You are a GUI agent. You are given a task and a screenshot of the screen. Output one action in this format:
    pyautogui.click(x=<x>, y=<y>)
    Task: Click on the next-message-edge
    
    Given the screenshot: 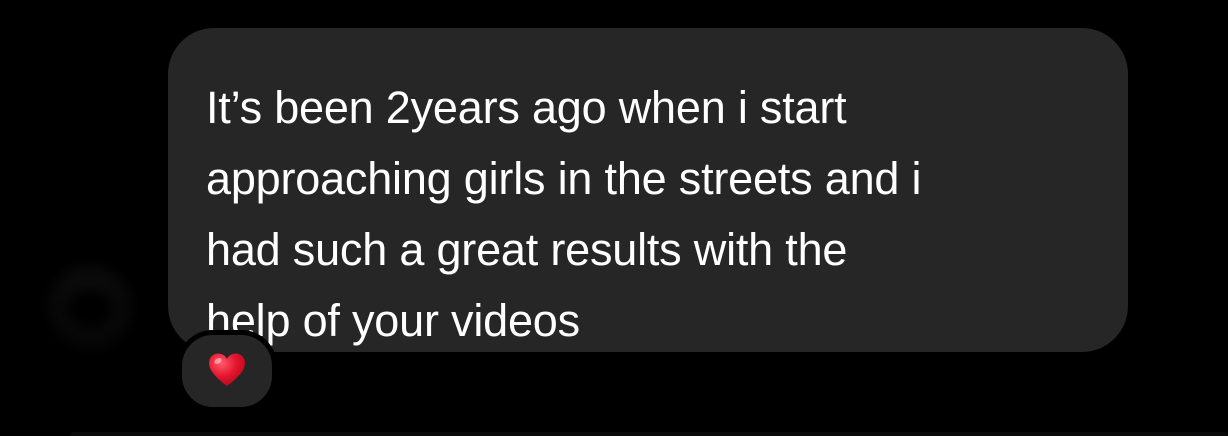 What is the action you would take?
    pyautogui.click(x=649, y=434)
    